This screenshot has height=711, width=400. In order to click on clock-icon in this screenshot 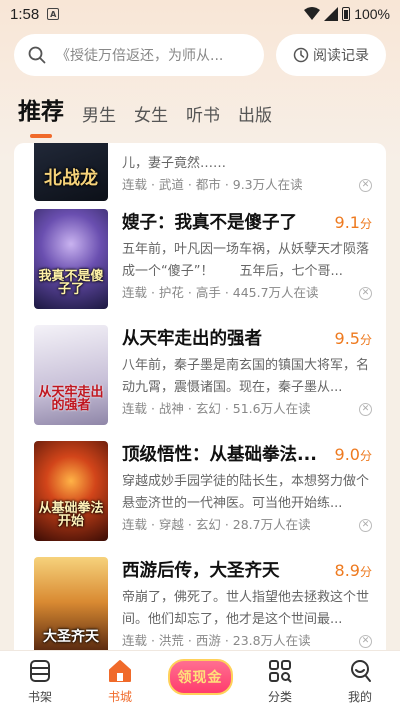, I will do `click(301, 55)`.